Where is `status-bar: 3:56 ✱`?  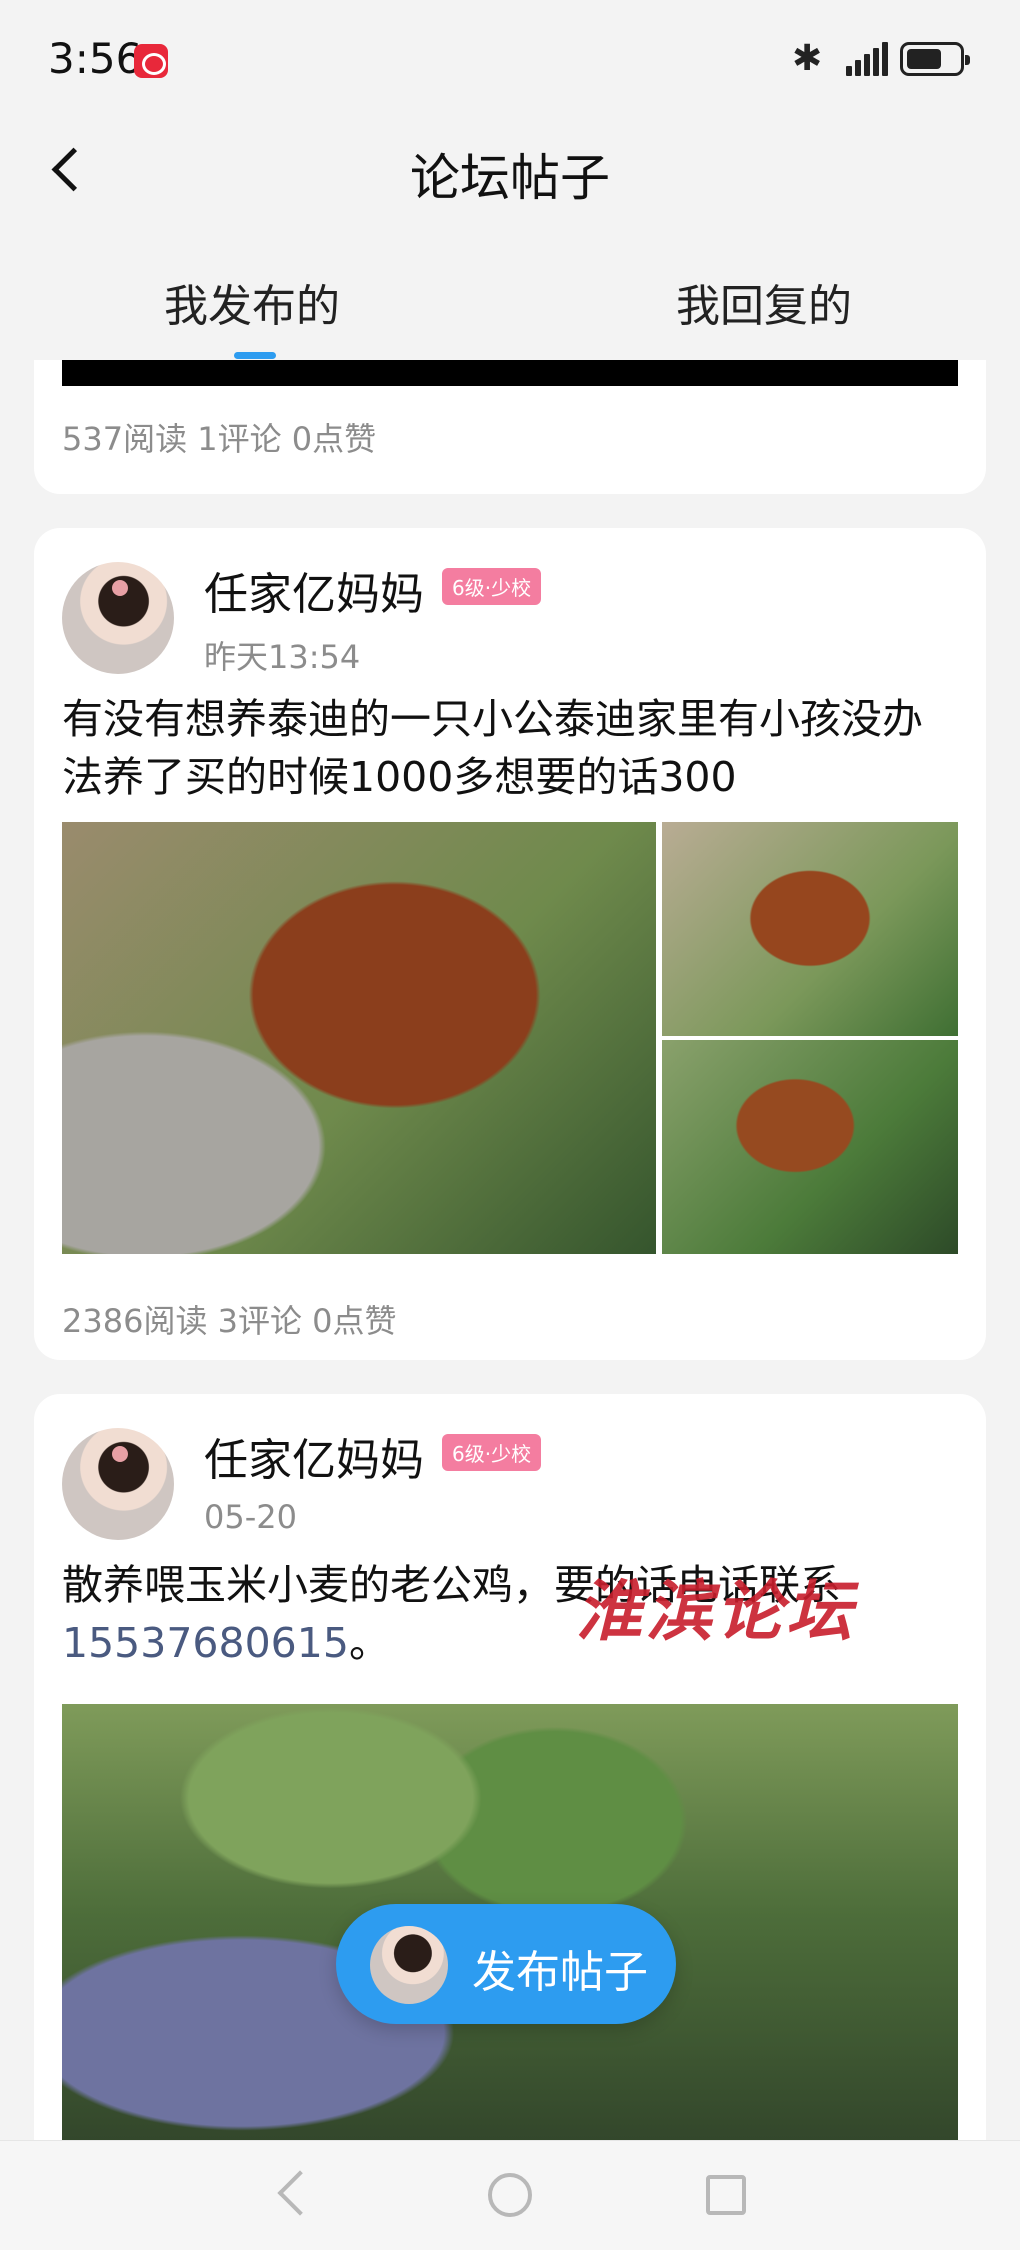 status-bar: 3:56 ✱ is located at coordinates (510, 60).